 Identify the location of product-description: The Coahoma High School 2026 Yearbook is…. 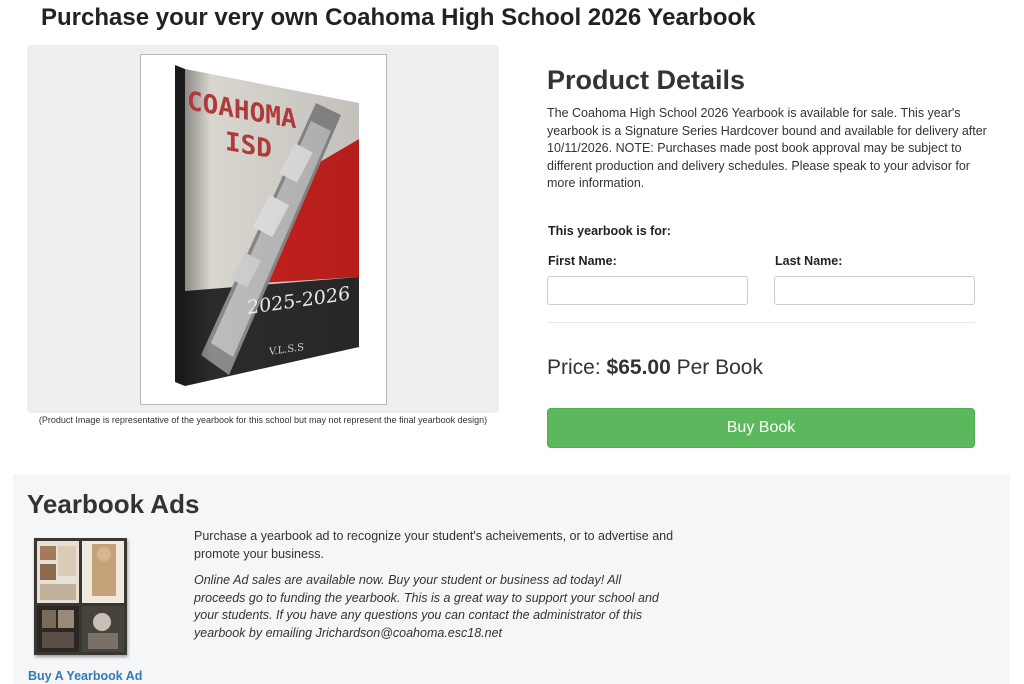
(767, 148).